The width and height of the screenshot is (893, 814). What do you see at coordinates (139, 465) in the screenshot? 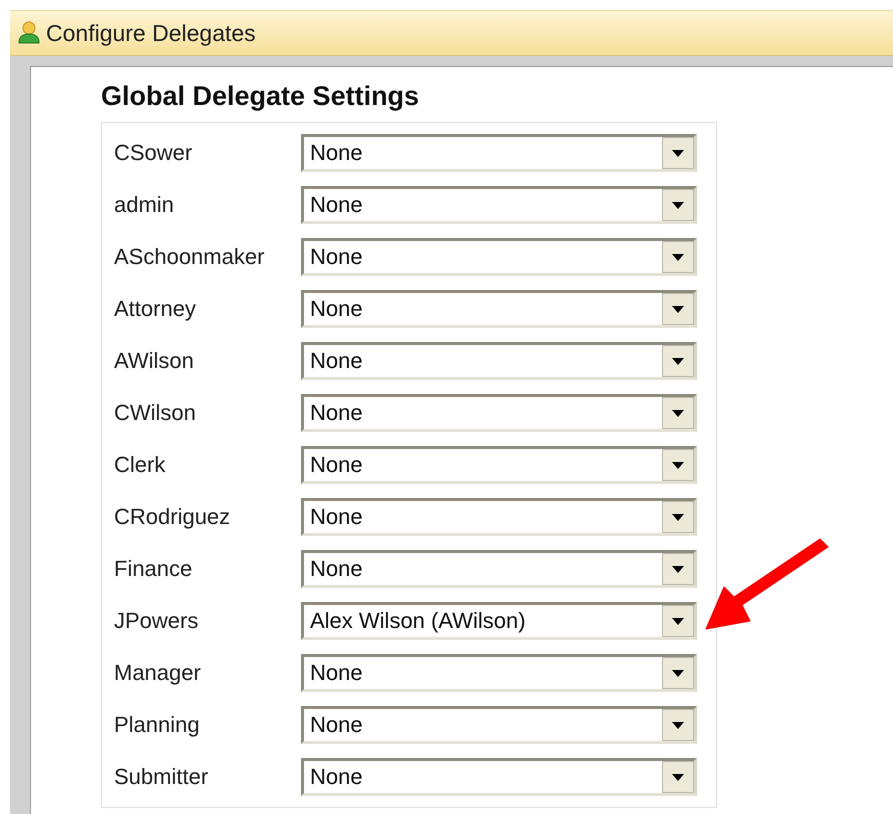
I see `user-label: Clerk` at bounding box center [139, 465].